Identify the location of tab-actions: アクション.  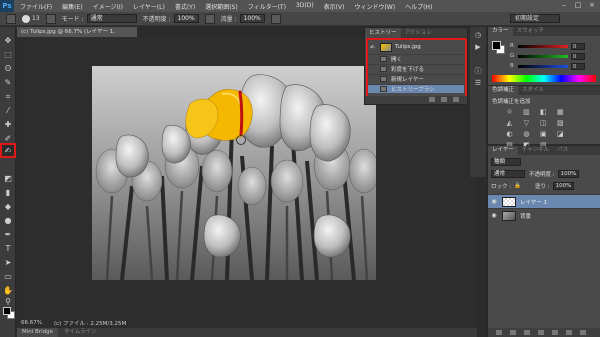
(418, 33).